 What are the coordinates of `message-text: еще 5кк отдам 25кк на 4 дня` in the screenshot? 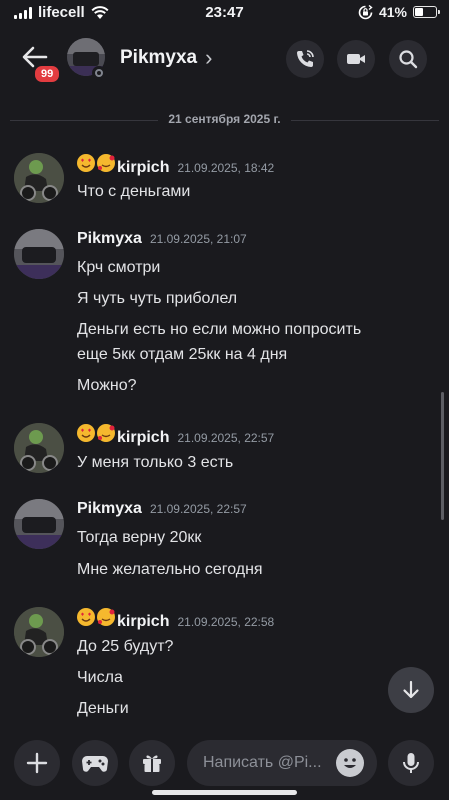 It's located at (182, 354).